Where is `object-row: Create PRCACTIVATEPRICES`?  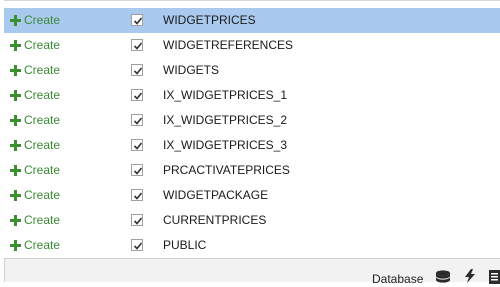
object-row: Create PRCACTIVATEPRICES is located at coordinates (252, 170).